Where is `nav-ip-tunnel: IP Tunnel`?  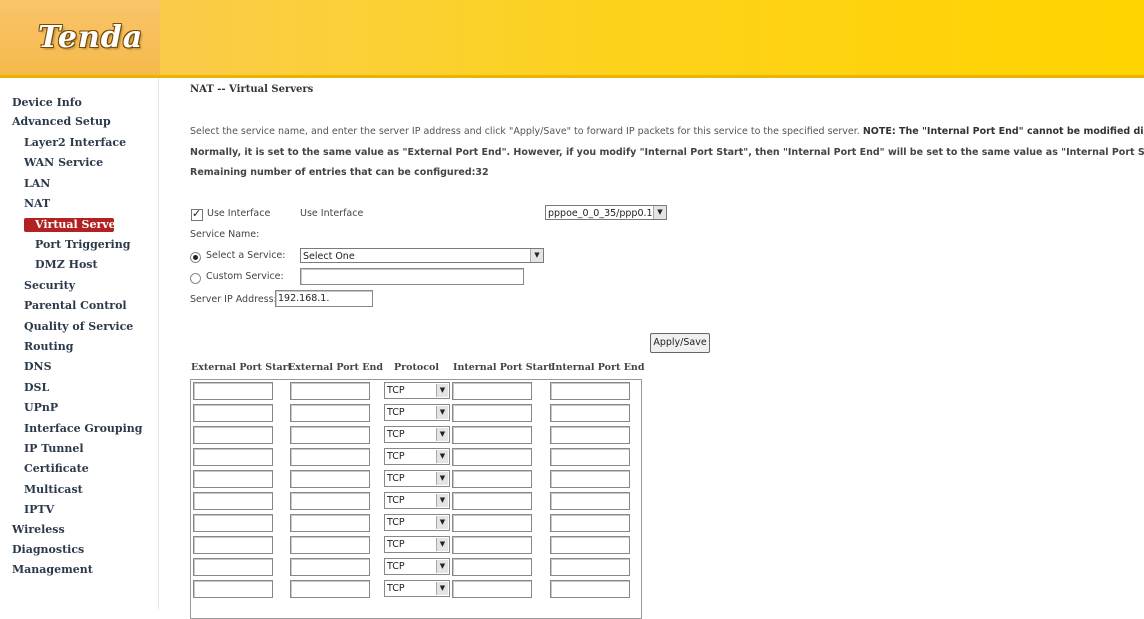
nav-ip-tunnel: IP Tunnel is located at coordinates (54, 448).